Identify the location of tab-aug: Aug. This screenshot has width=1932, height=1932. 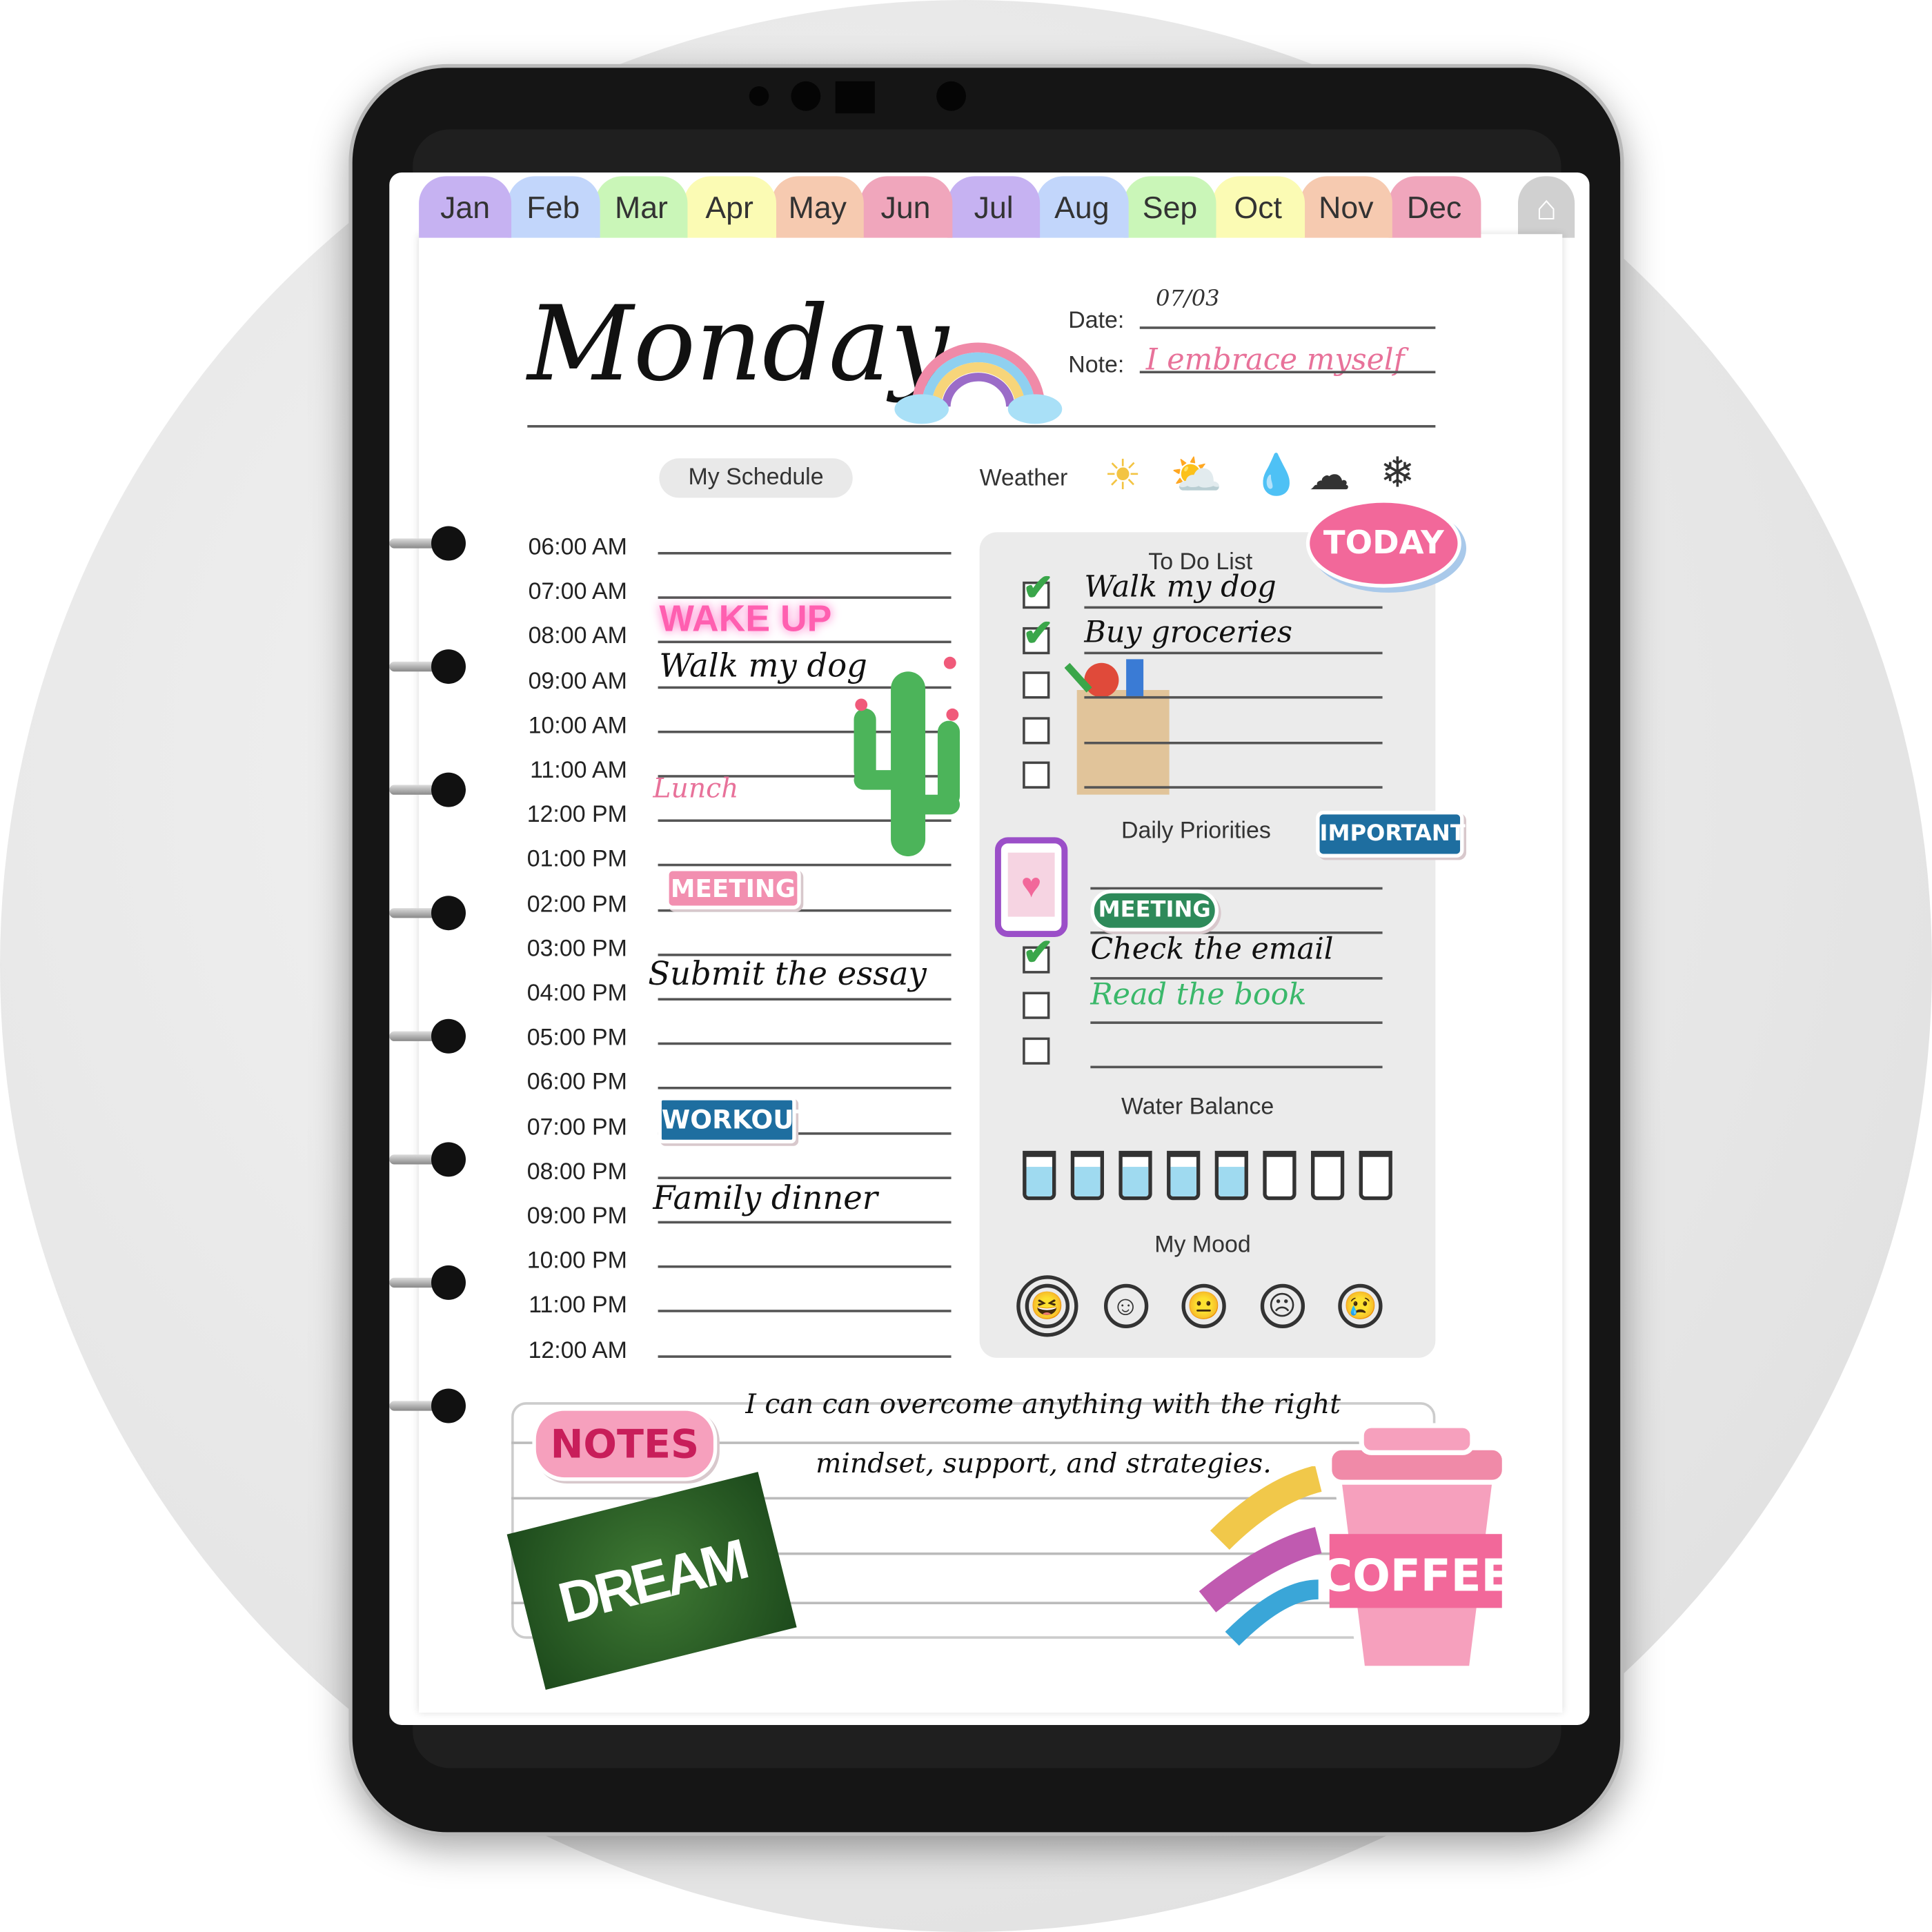
(1081, 207).